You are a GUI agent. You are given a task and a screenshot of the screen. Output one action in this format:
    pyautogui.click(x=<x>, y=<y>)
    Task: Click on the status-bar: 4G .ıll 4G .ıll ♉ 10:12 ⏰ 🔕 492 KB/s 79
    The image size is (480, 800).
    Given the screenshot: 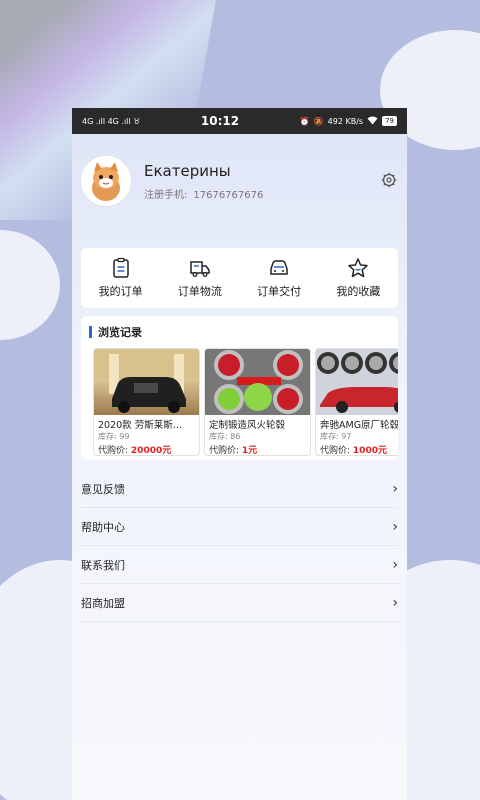 What is the action you would take?
    pyautogui.click(x=239, y=121)
    